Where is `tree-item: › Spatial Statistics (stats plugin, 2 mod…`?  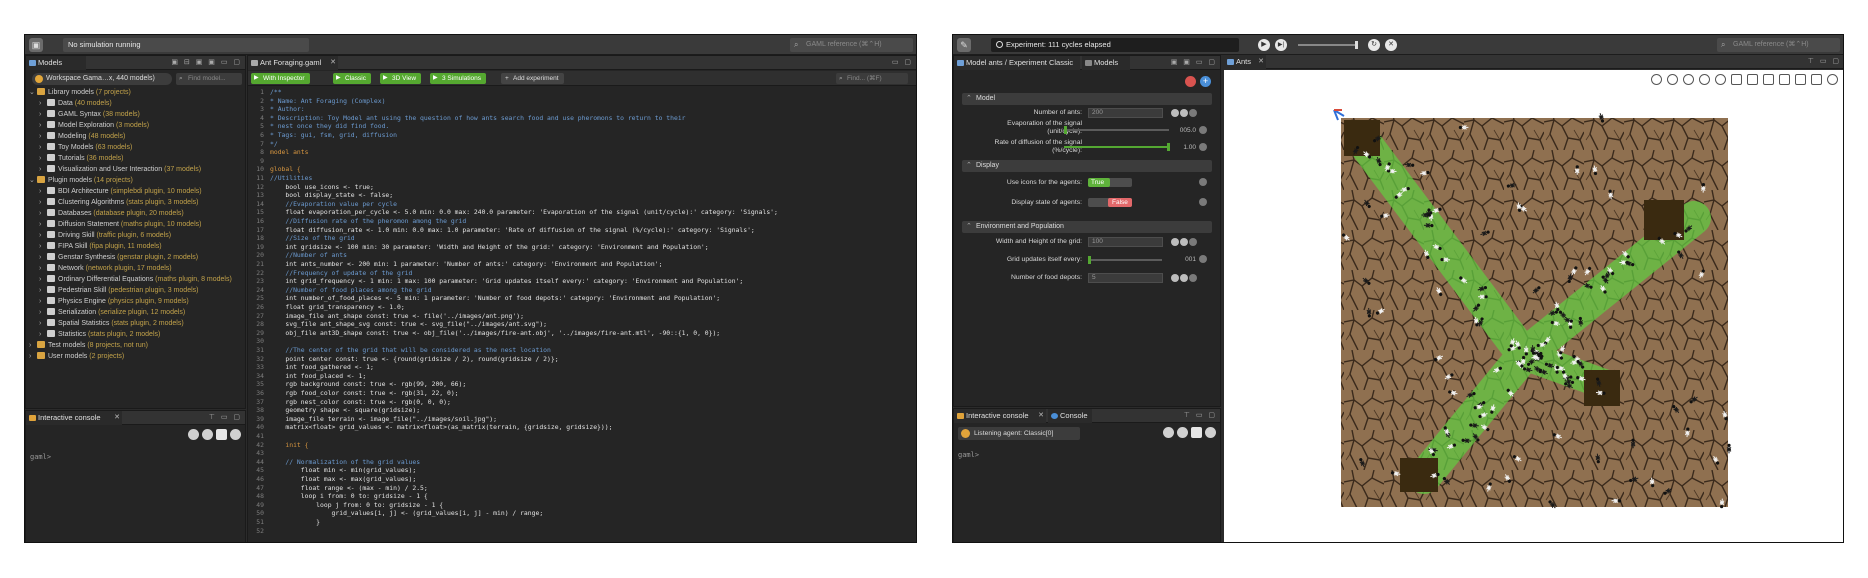 tree-item: › Spatial Statistics (stats plugin, 2 mod… is located at coordinates (106, 323).